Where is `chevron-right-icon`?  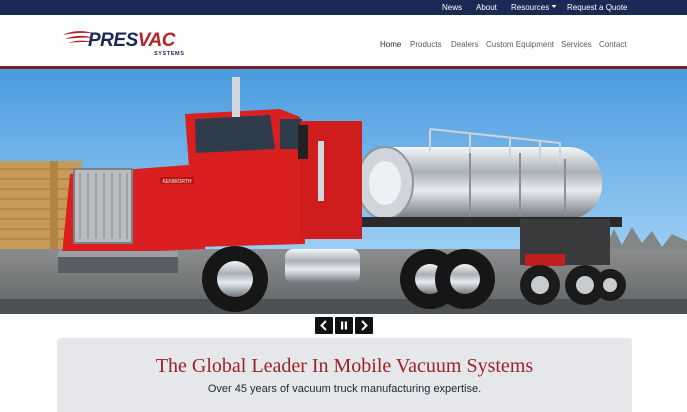 chevron-right-icon is located at coordinates (364, 325).